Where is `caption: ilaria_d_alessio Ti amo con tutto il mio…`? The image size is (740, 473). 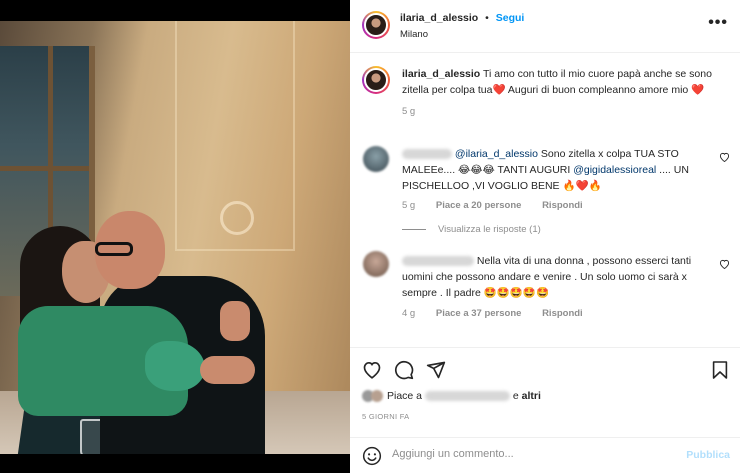
caption: ilaria_d_alessio Ti amo con tutto il mio… is located at coordinates (562, 93).